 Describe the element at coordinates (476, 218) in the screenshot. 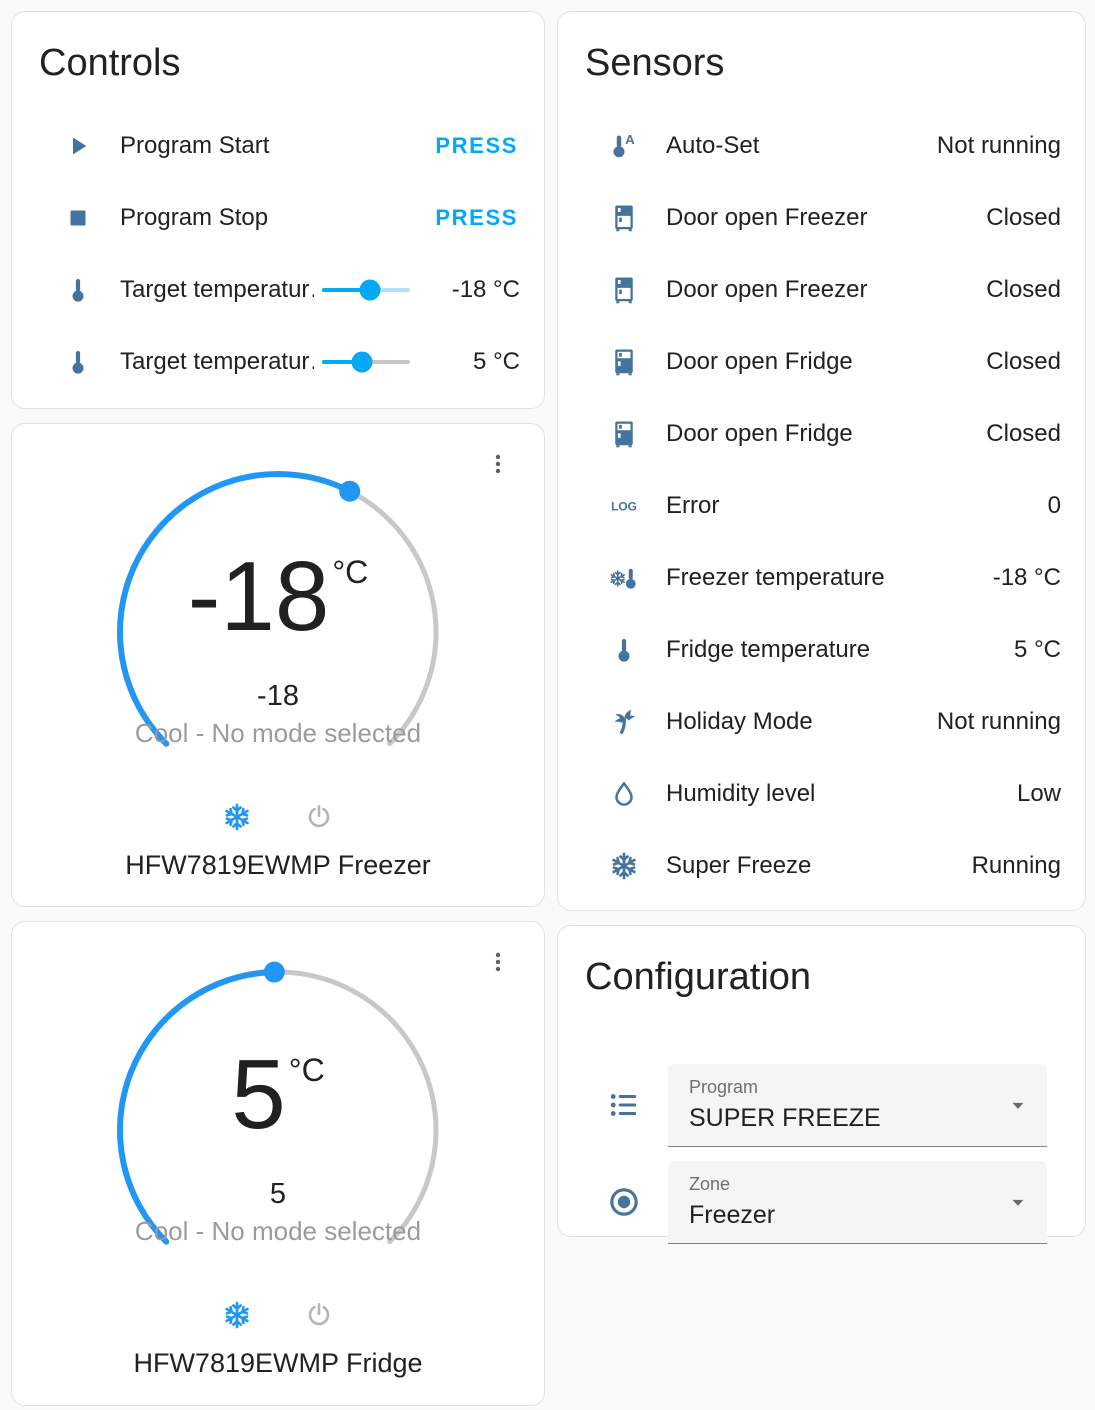

I see `program-stop-press-button: PRESS` at that location.